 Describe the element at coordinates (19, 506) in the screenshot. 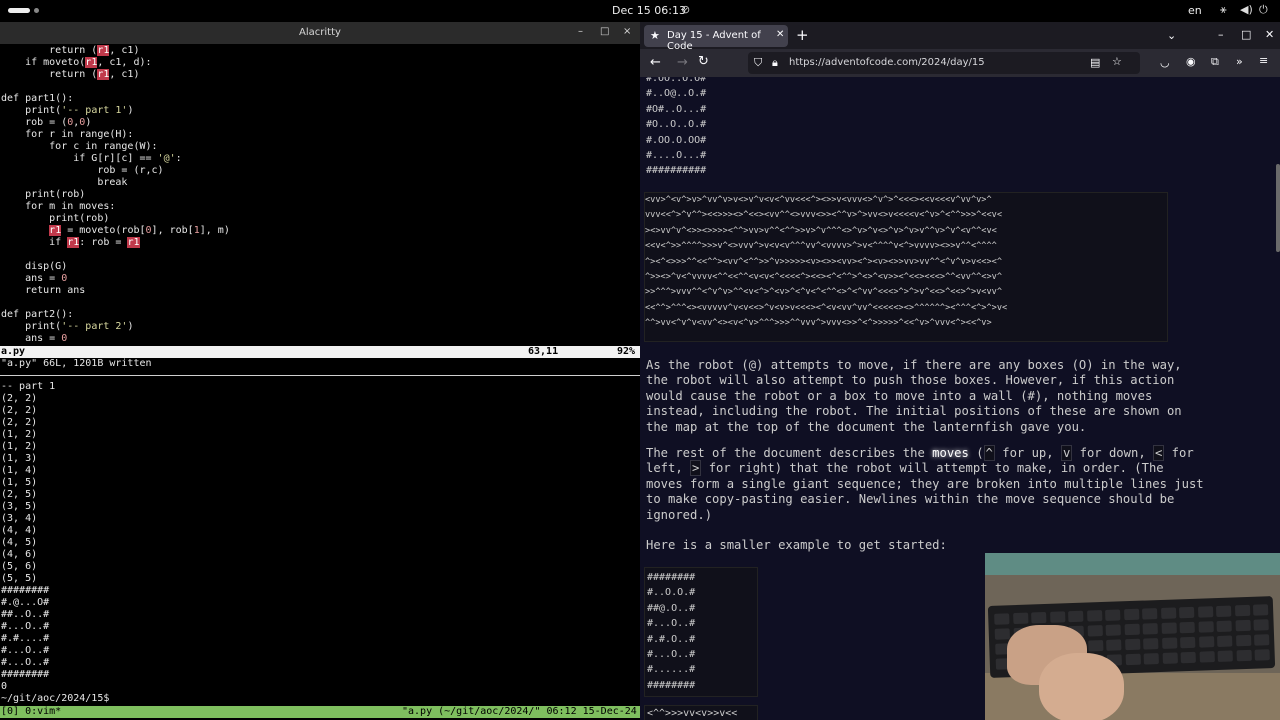

I see `output-line: (3, 5)` at that location.